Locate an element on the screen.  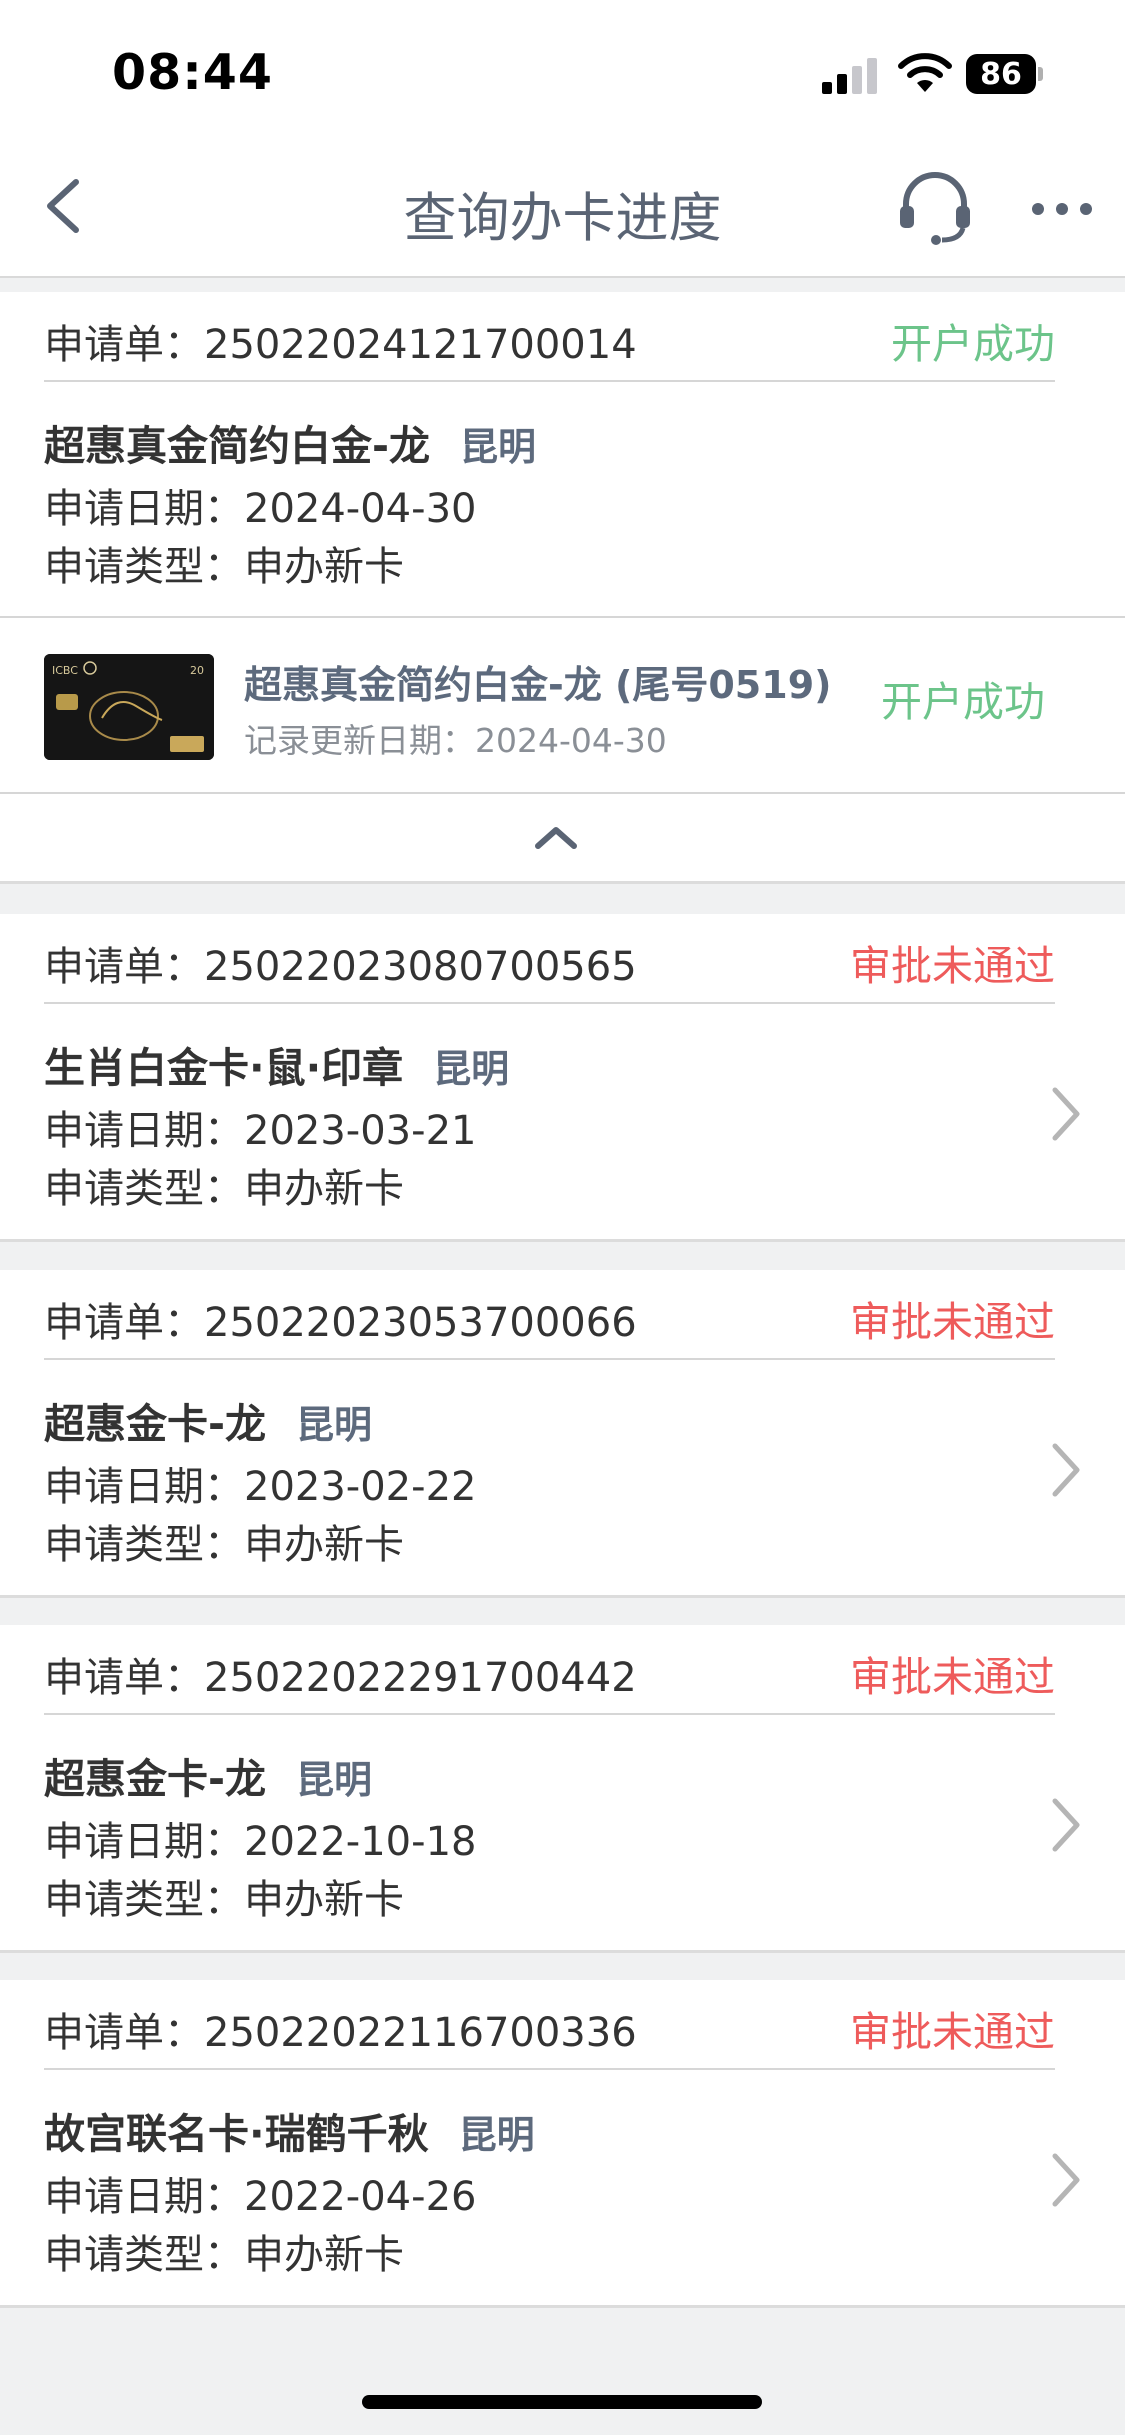
battery-level: 86 is located at coordinates (1001, 74).